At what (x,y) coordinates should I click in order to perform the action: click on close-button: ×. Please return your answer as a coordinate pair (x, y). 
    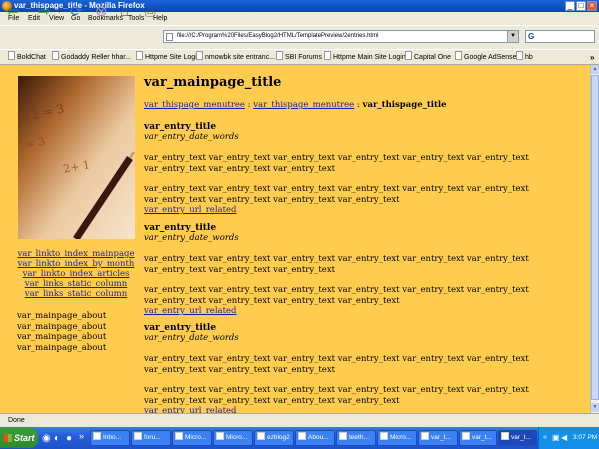
    Looking at the image, I should click on (592, 6).